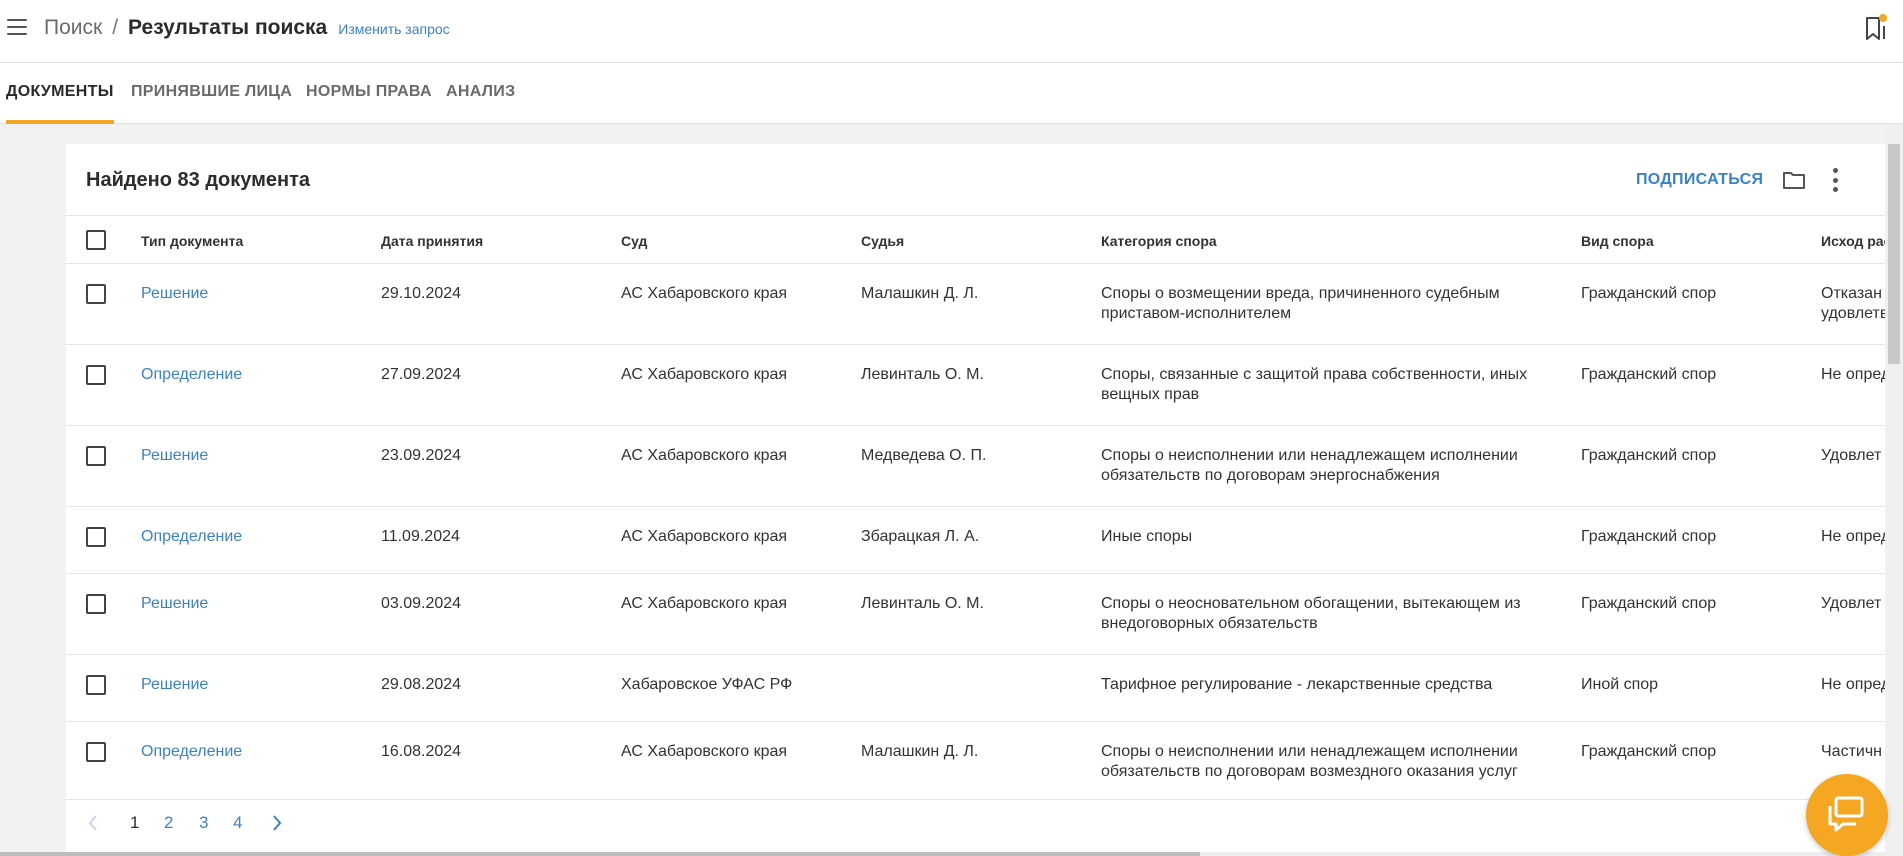 This screenshot has height=856, width=1903. Describe the element at coordinates (1894, 254) in the screenshot. I see `scrollbar-thumb` at that location.